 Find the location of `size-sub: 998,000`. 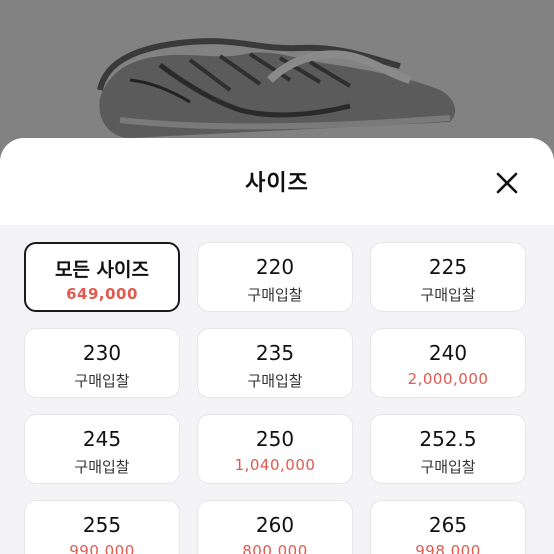

size-sub: 998,000 is located at coordinates (448, 548).